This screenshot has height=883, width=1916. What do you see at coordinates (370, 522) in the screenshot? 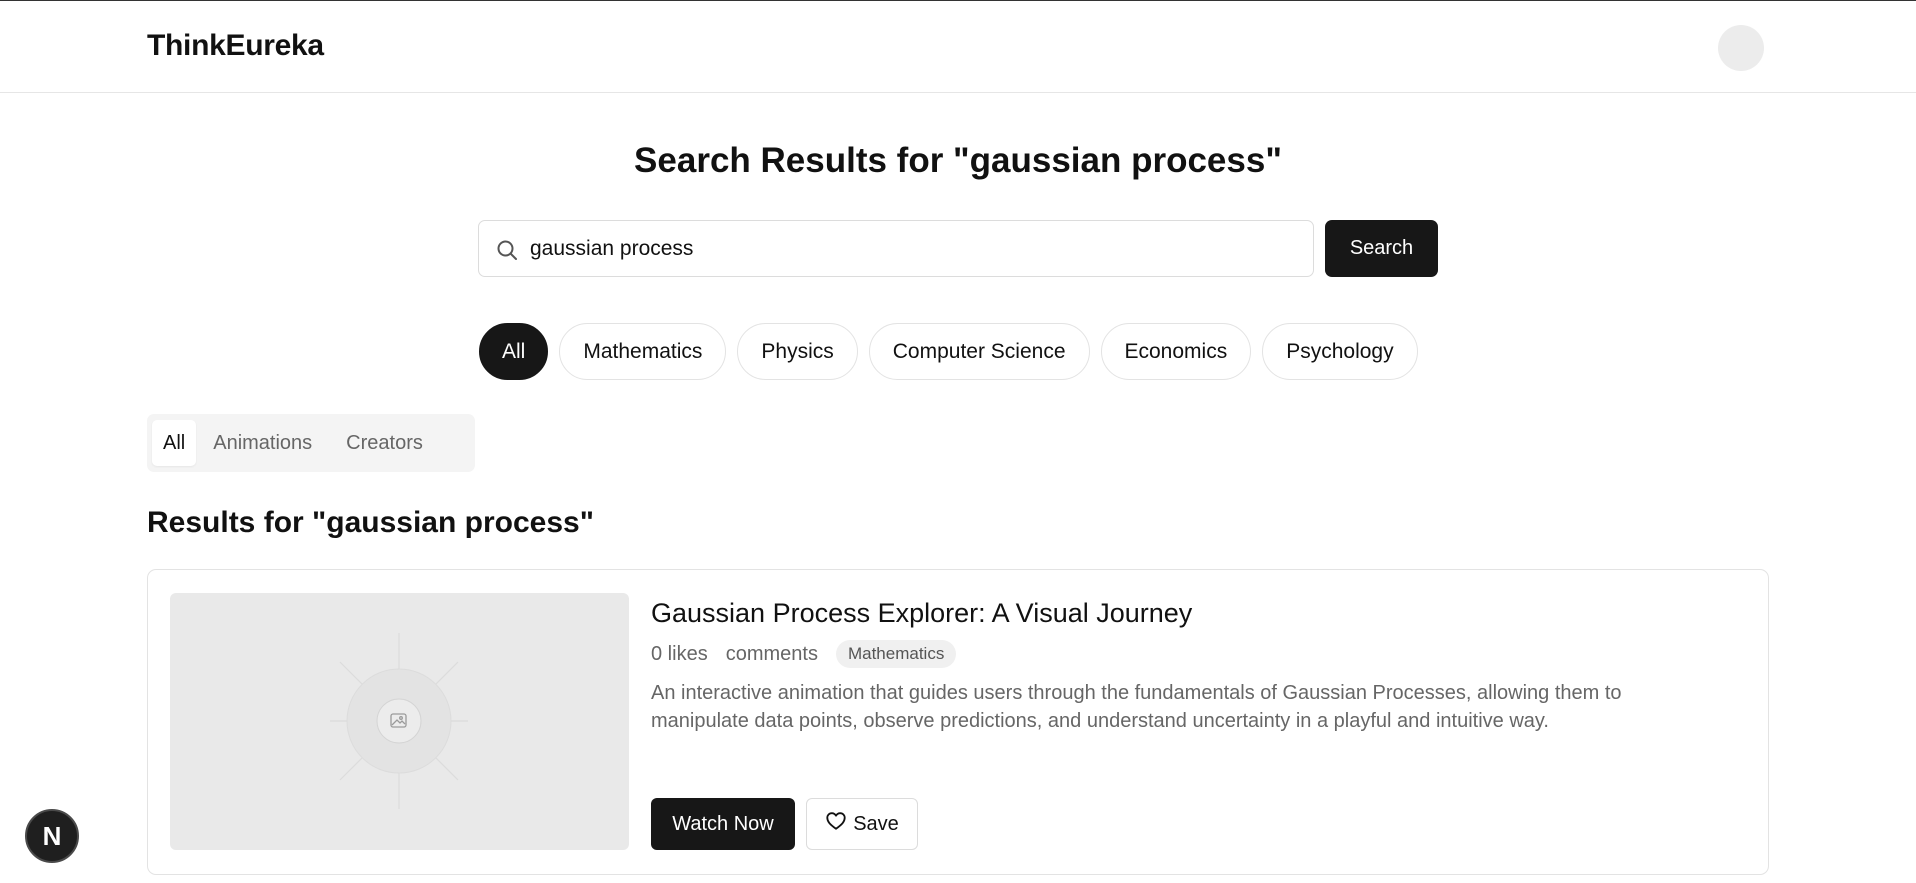
I see `results-heading: Results for "gaussian process"` at bounding box center [370, 522].